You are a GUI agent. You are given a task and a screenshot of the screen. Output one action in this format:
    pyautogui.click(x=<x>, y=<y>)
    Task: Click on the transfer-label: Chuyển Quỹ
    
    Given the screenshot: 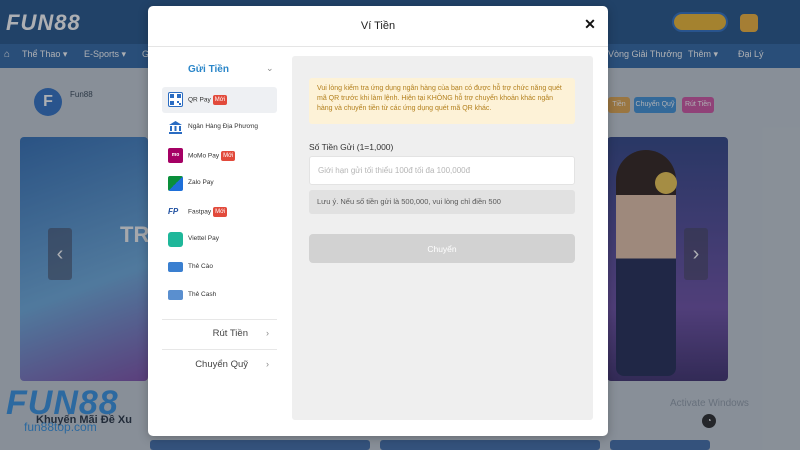 What is the action you would take?
    pyautogui.click(x=221, y=364)
    